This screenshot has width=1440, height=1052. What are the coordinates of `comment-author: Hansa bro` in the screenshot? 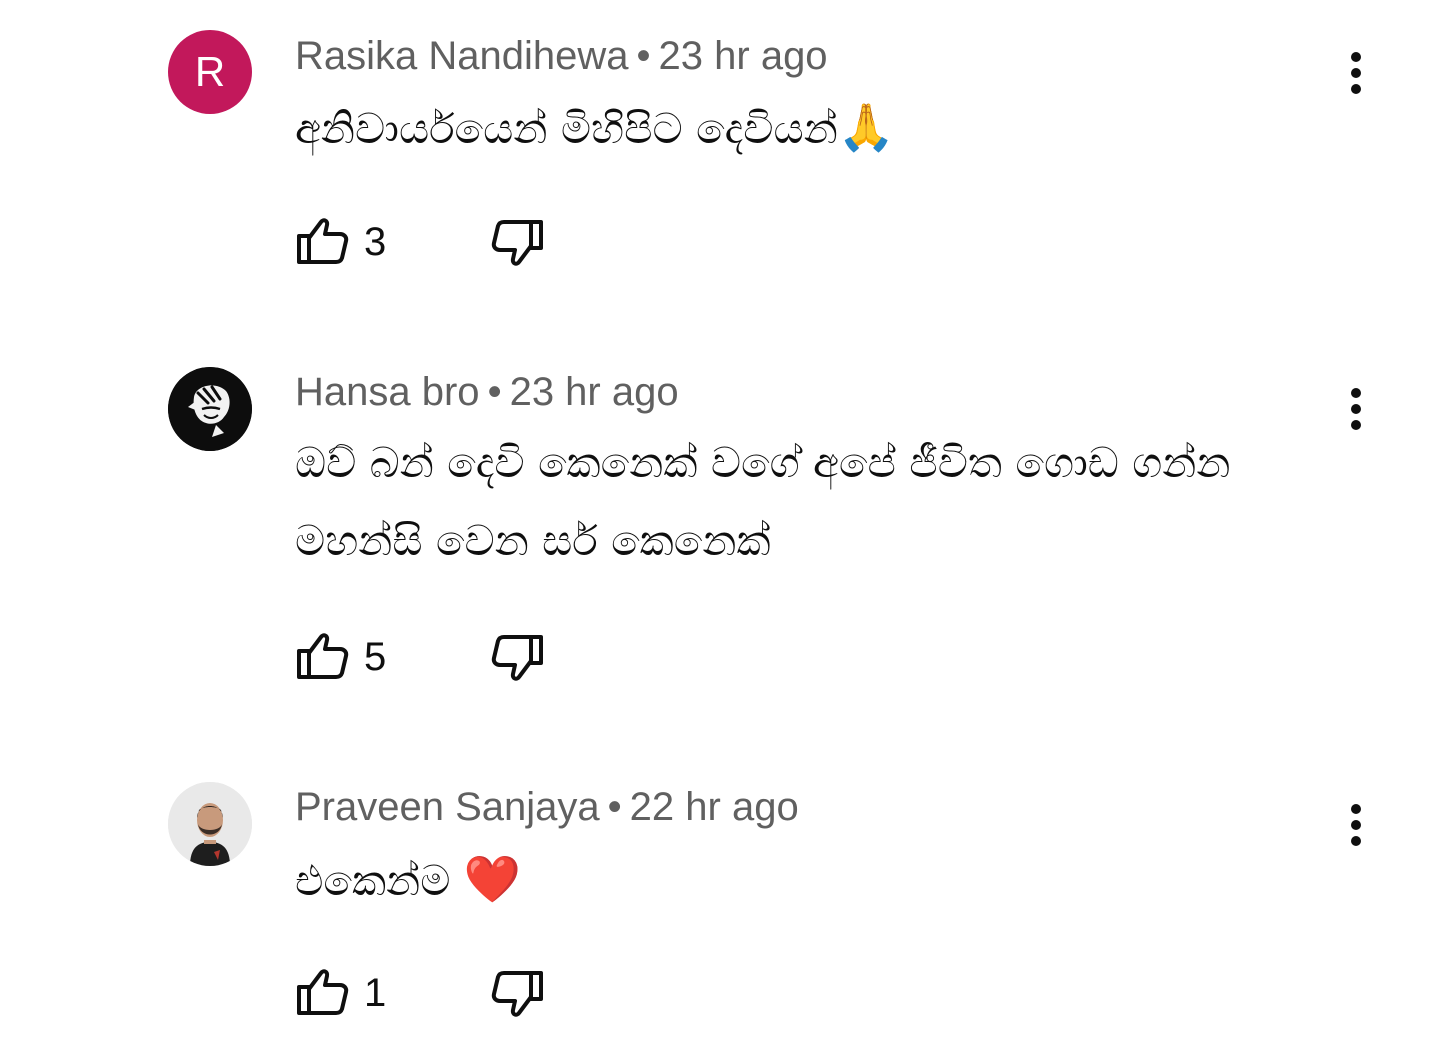 It's located at (387, 392).